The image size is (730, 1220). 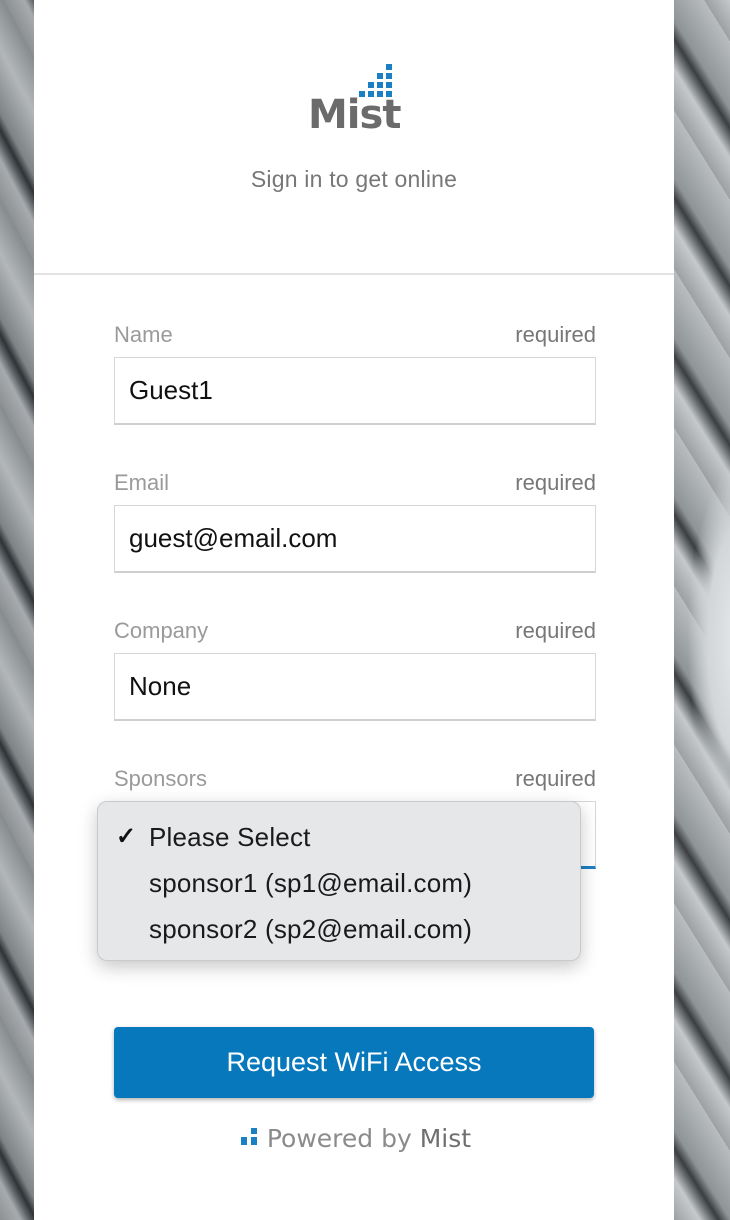 What do you see at coordinates (311, 929) in the screenshot?
I see `option-label: sponsor2 (sp2@email.com)` at bounding box center [311, 929].